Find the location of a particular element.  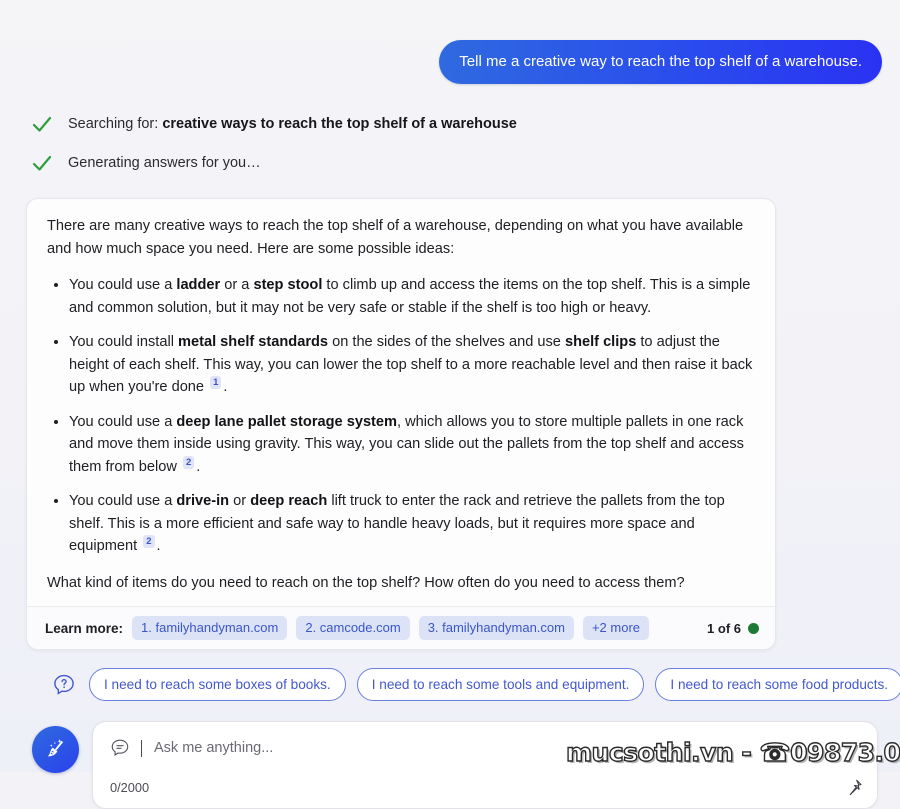

answer-pager: 1 of 6 is located at coordinates (733, 628).